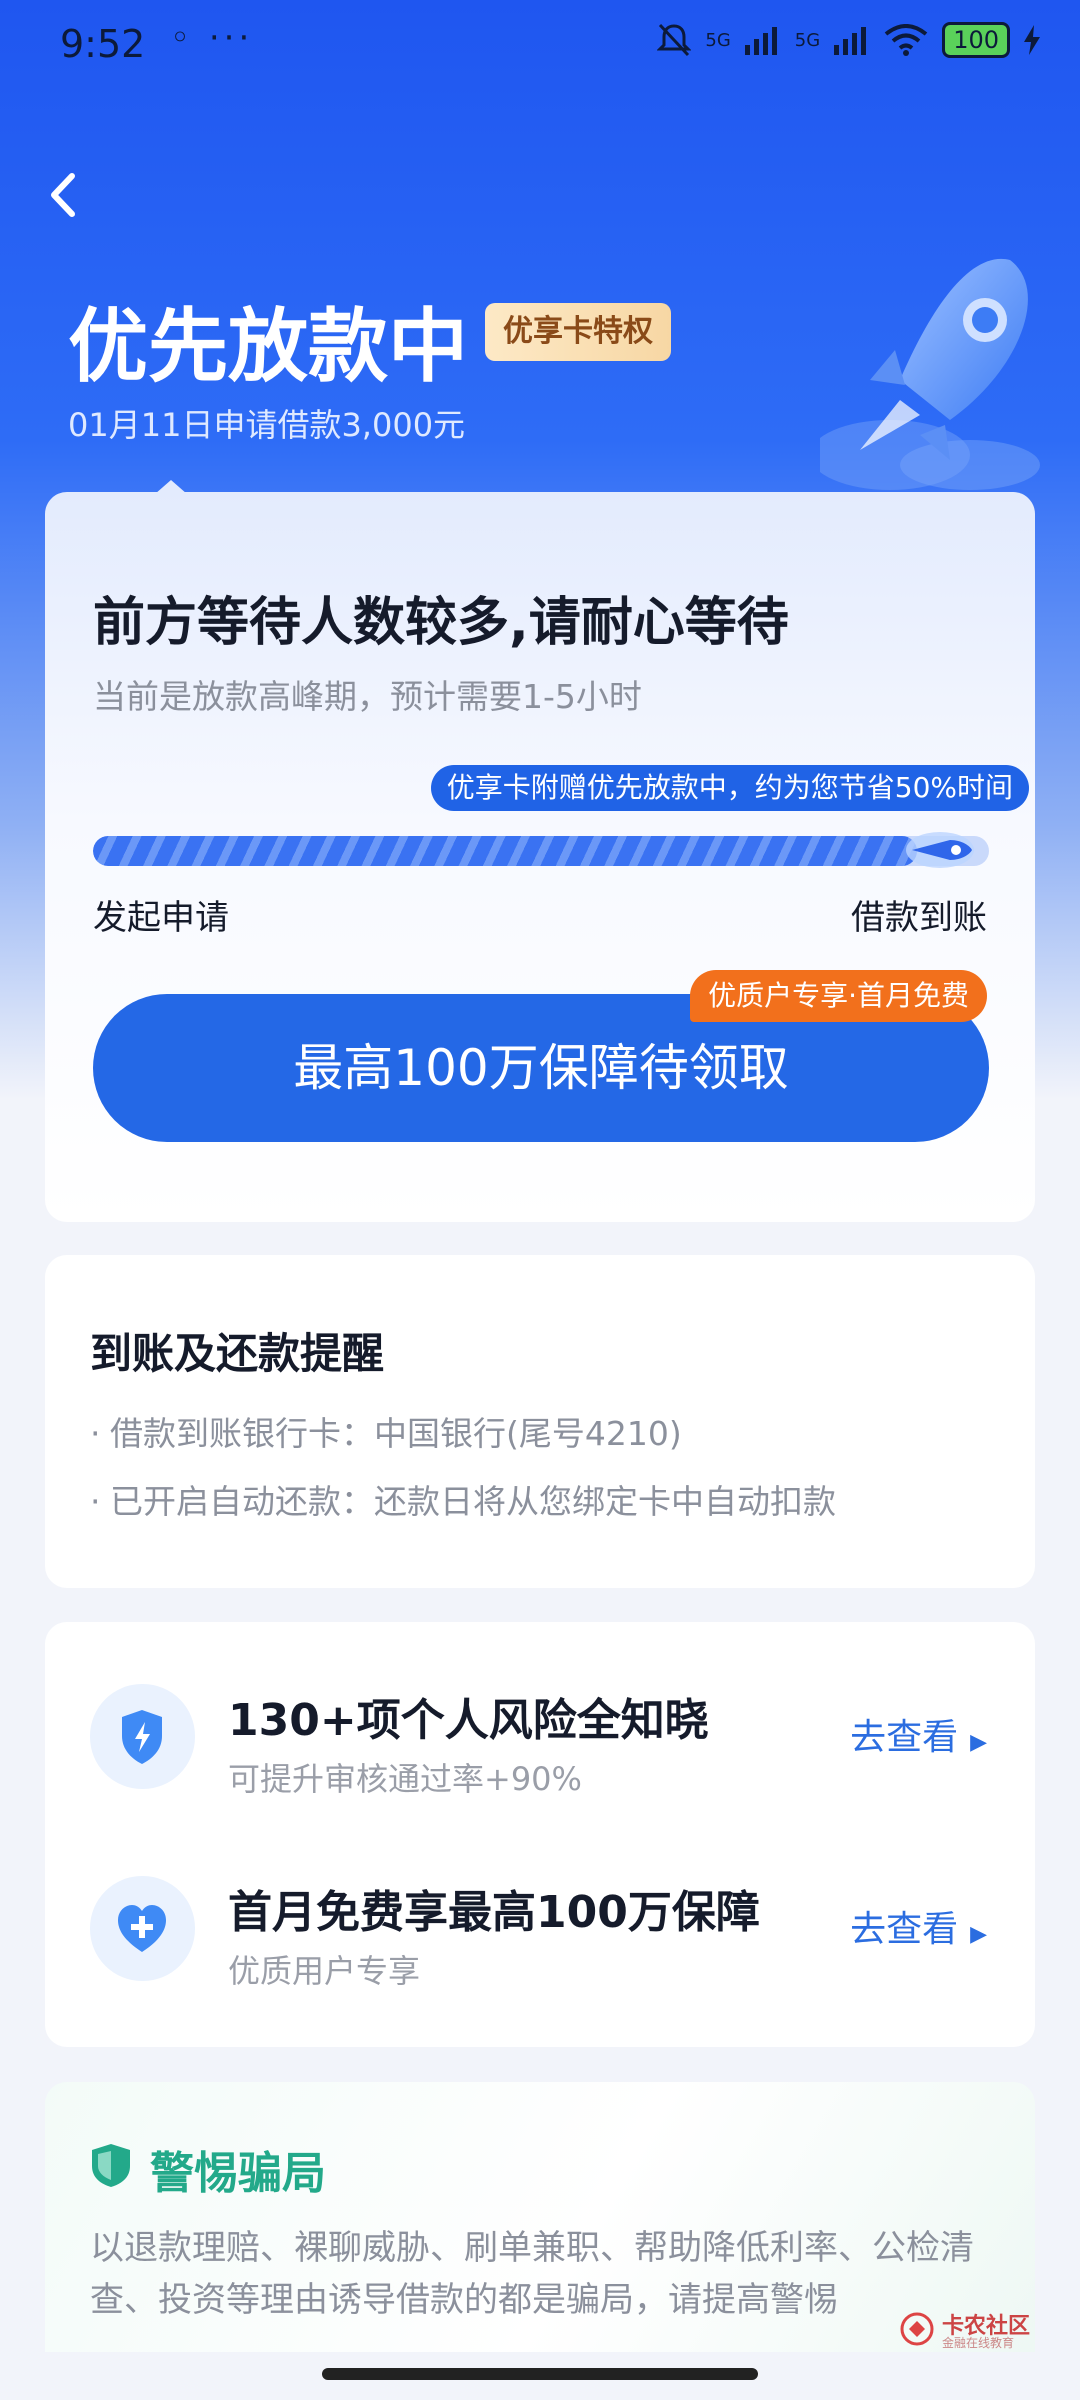 This screenshot has width=1080, height=2400. What do you see at coordinates (940, 850) in the screenshot?
I see `progress-rocket-icon` at bounding box center [940, 850].